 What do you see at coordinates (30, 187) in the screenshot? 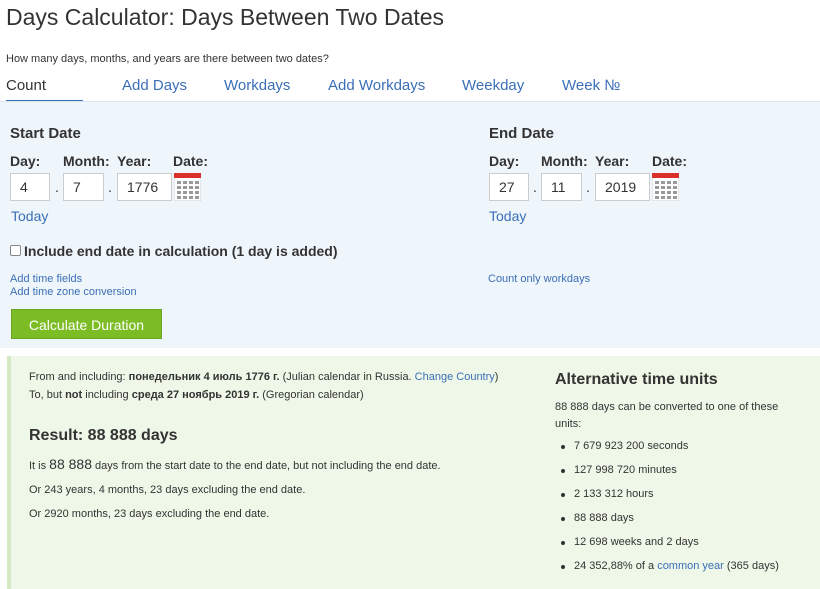
I see `start-day-input: 4` at bounding box center [30, 187].